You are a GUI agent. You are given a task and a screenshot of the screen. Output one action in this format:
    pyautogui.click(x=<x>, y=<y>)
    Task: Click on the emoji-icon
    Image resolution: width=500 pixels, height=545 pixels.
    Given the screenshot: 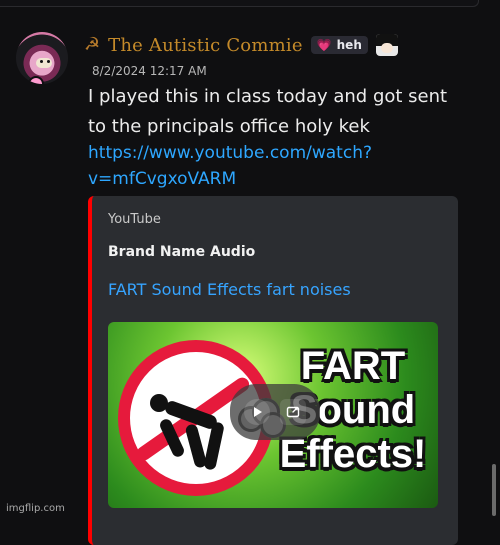 What is the action you would take?
    pyautogui.click(x=386, y=45)
    